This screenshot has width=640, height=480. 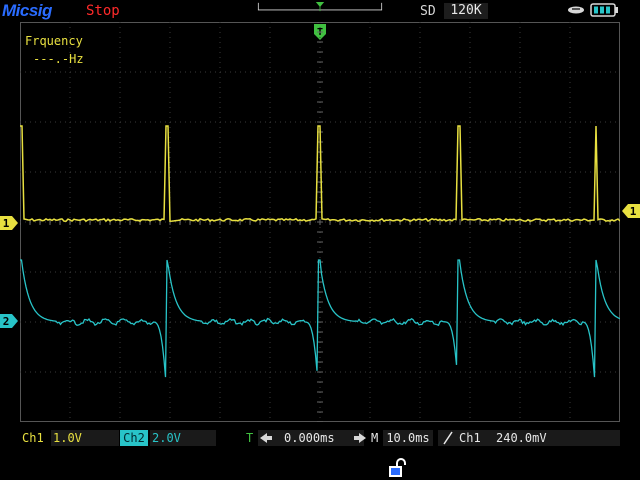 What do you see at coordinates (33, 438) in the screenshot?
I see `ch1-label: Ch1` at bounding box center [33, 438].